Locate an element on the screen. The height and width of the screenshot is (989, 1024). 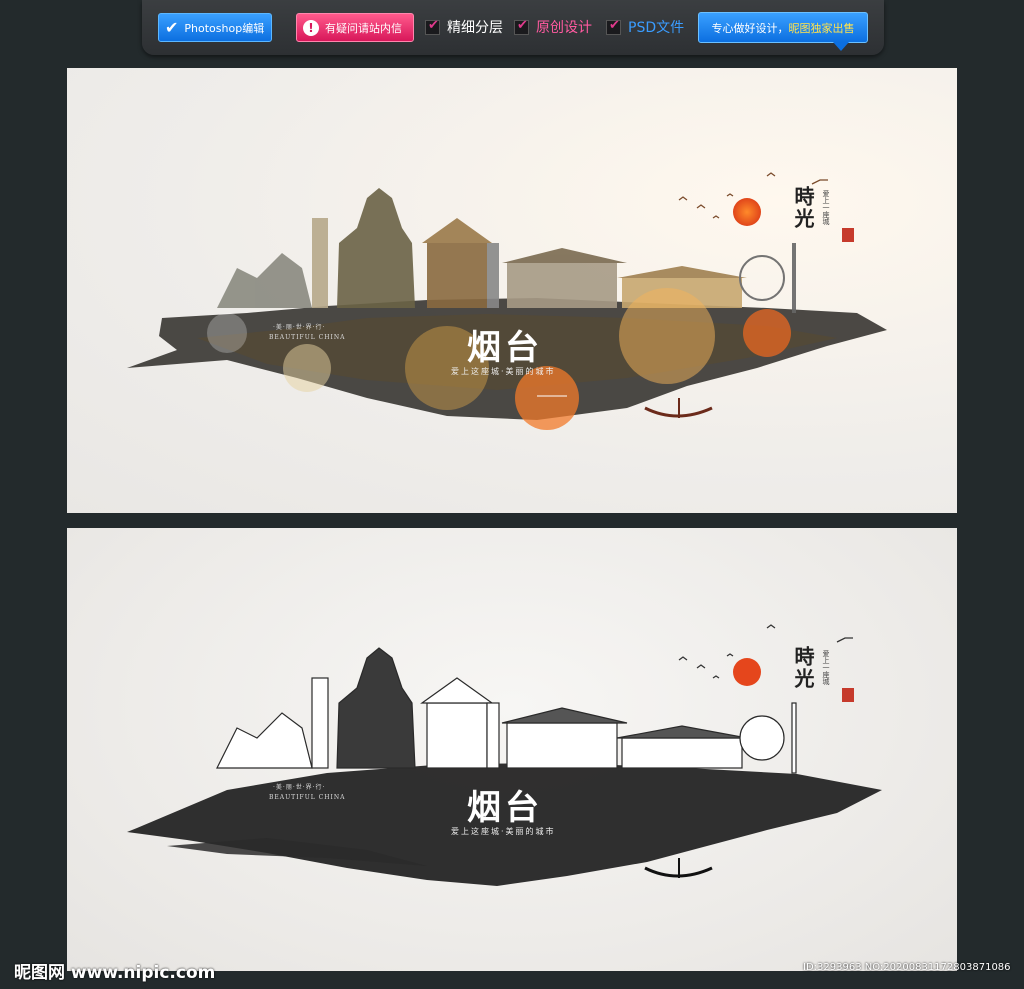
feature-layers: 精细分层 is located at coordinates (464, 27).